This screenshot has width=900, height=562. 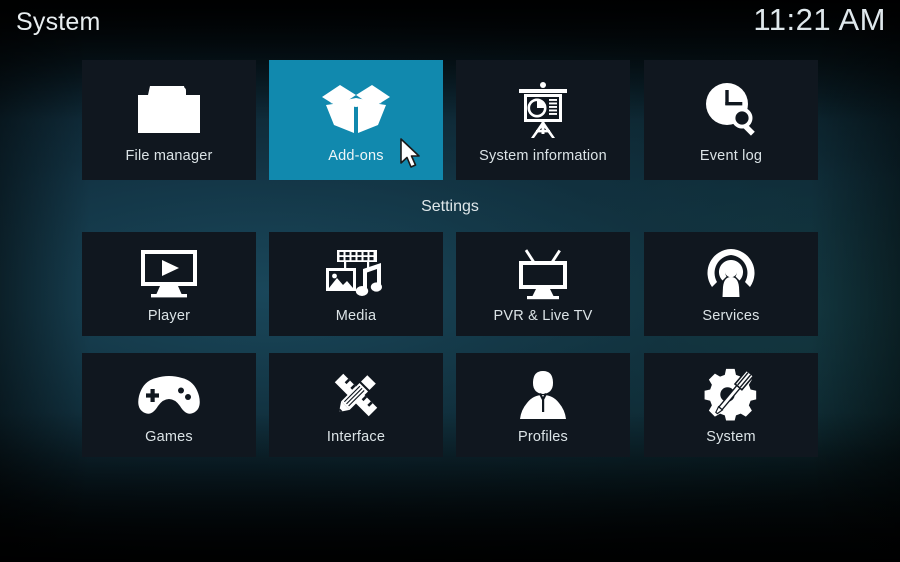 What do you see at coordinates (169, 395) in the screenshot?
I see `gamepad-icon` at bounding box center [169, 395].